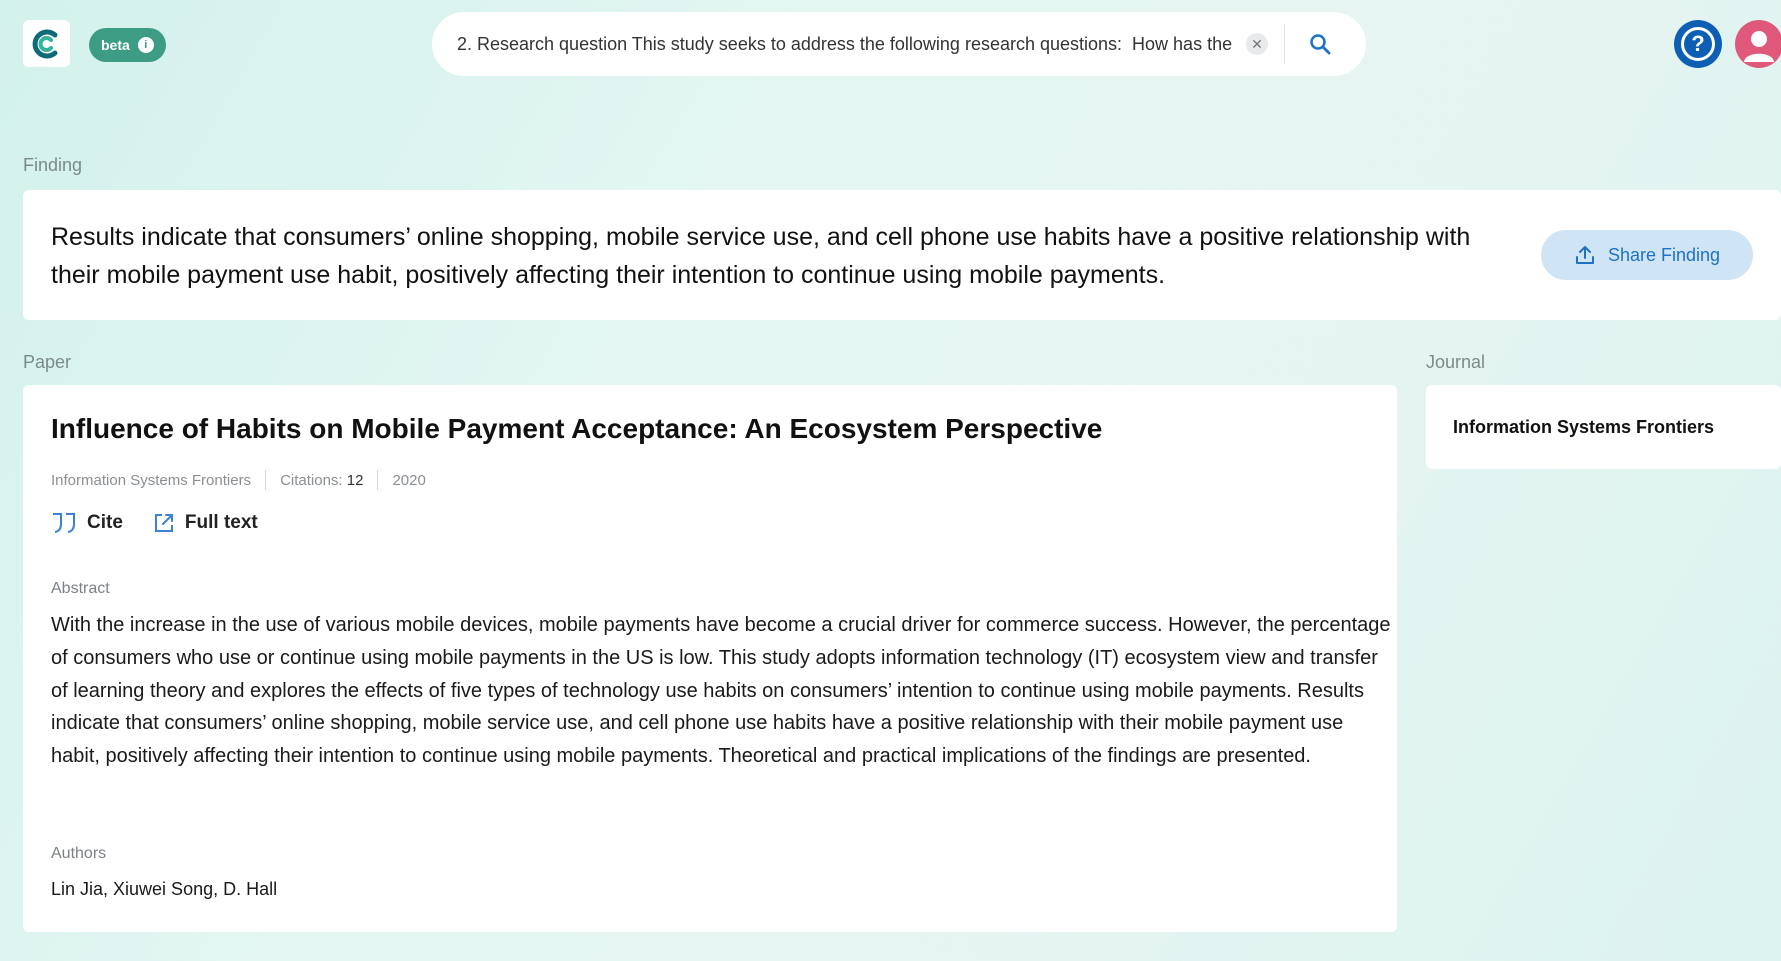  I want to click on full-text-link: Full text, so click(205, 523).